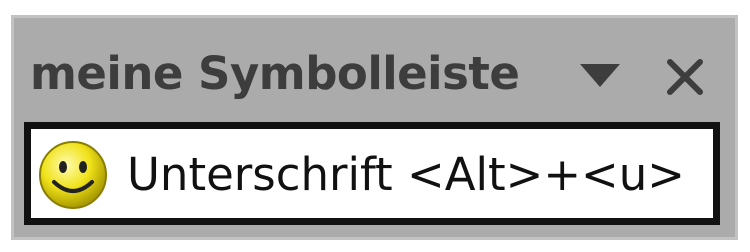 The image size is (750, 252). I want to click on dropdown-arrow-icon, so click(600, 74).